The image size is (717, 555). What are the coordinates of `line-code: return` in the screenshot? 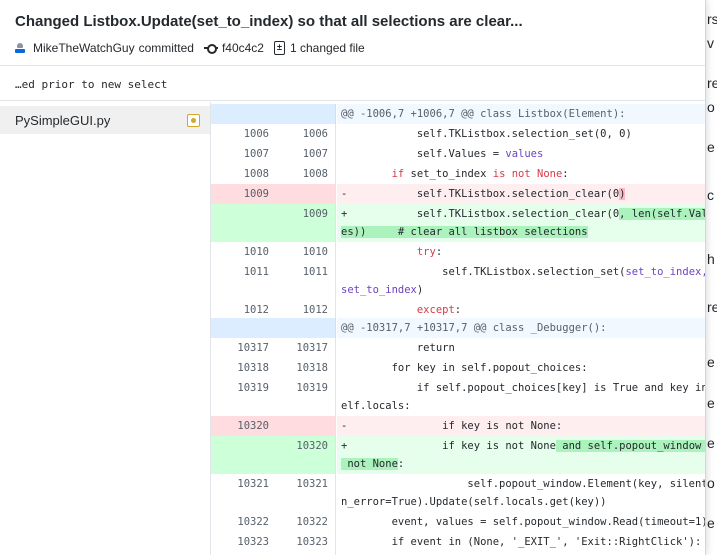 It's located at (521, 348).